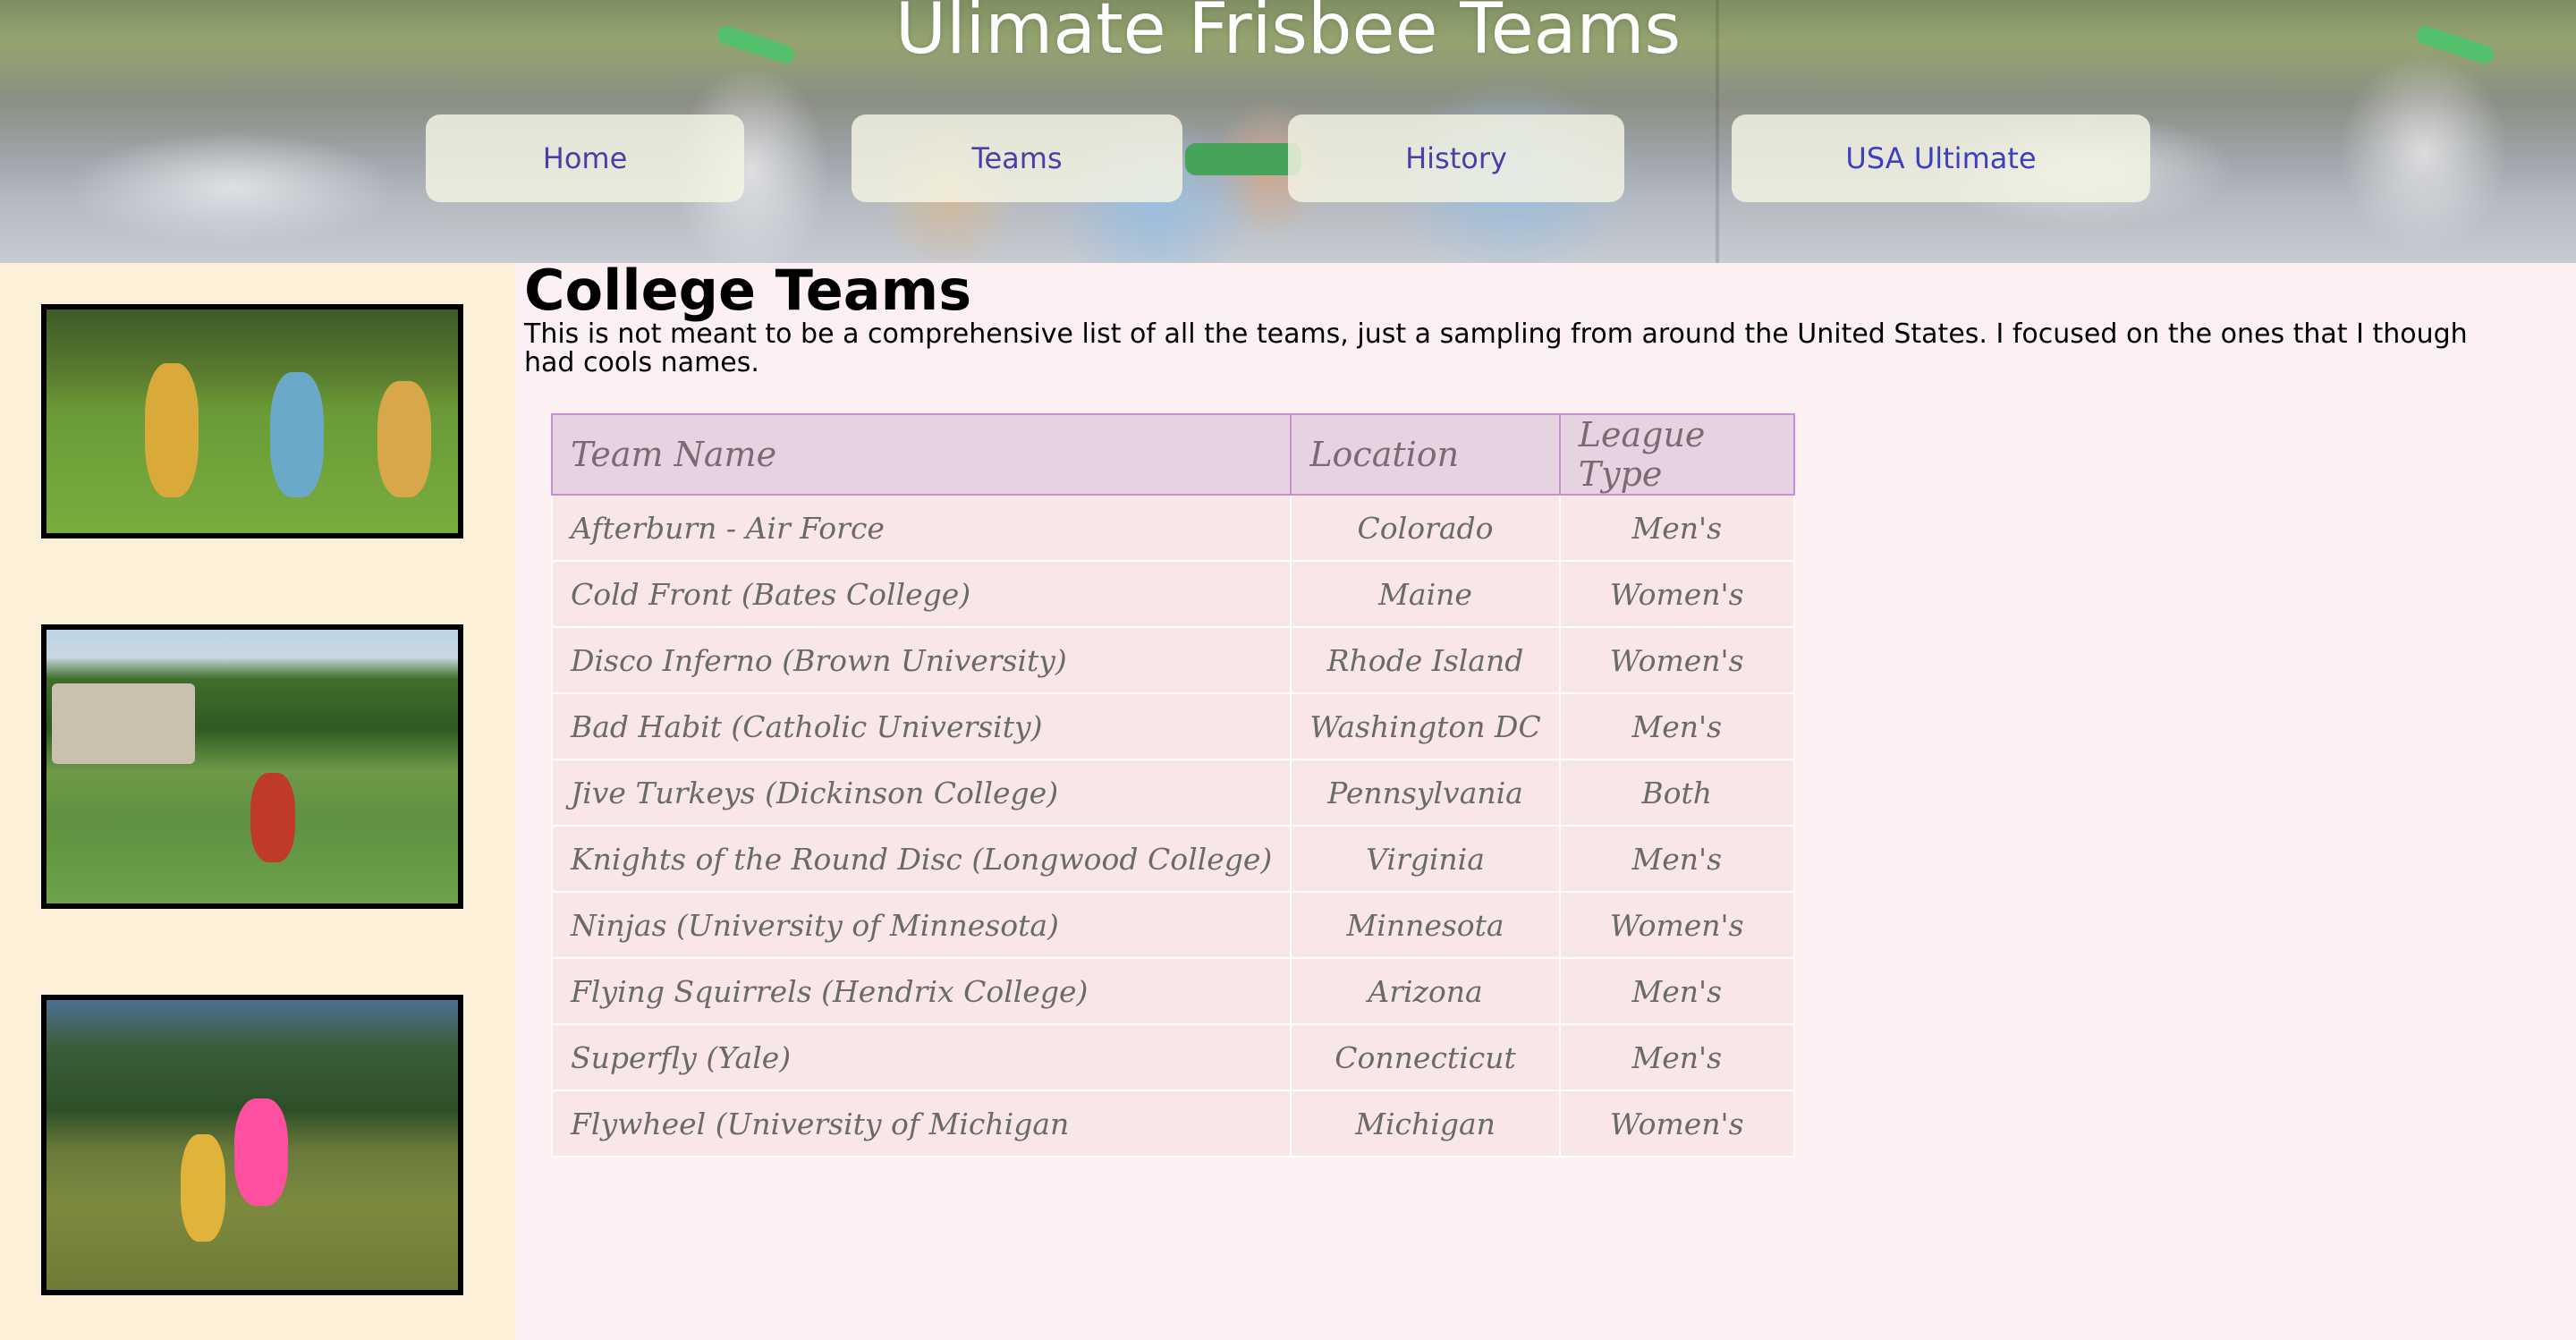 The image size is (2576, 1340). What do you see at coordinates (1425, 594) in the screenshot?
I see `location-cell: Maine` at bounding box center [1425, 594].